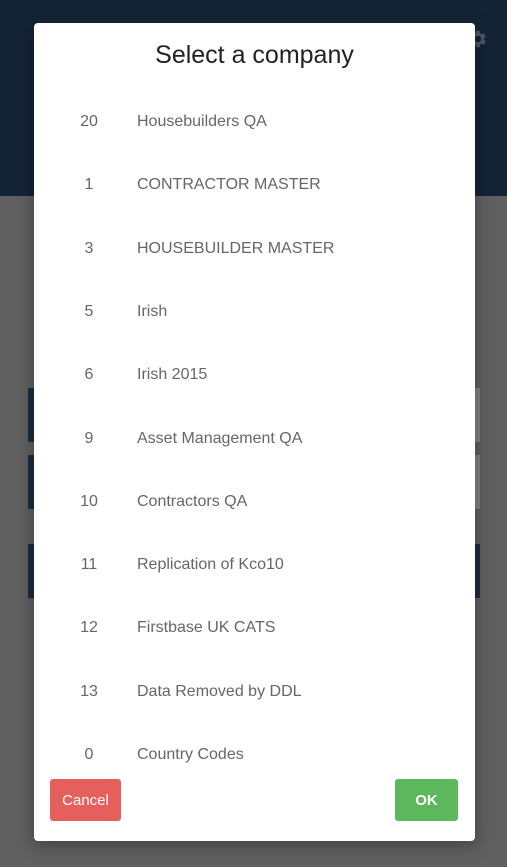 The height and width of the screenshot is (867, 507). What do you see at coordinates (236, 248) in the screenshot?
I see `company-name: HOUSEBUILDER MASTER` at bounding box center [236, 248].